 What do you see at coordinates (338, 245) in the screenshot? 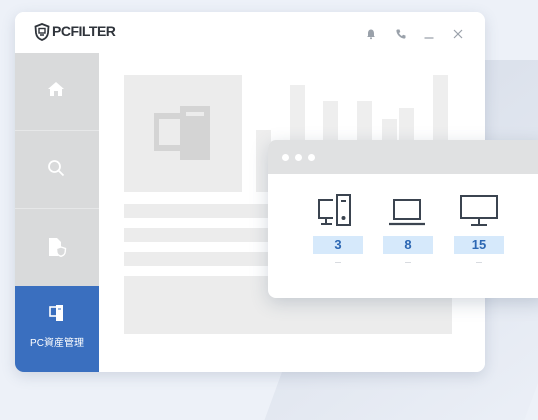
I see `desktop-count: 3` at bounding box center [338, 245].